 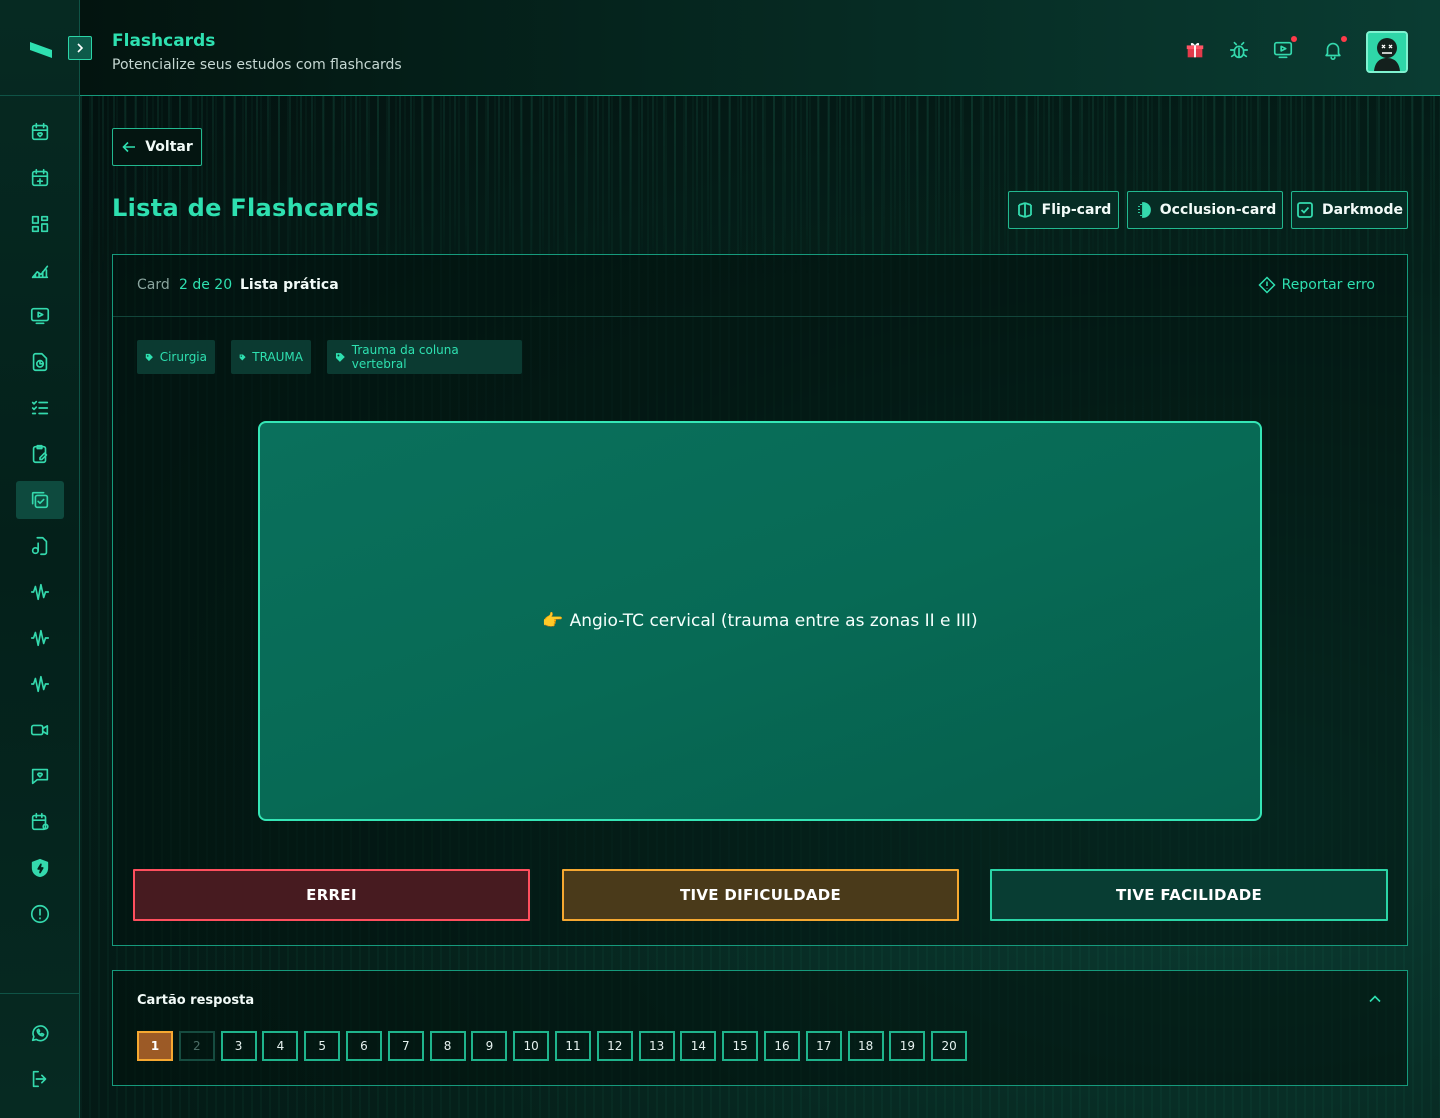 What do you see at coordinates (907, 1046) in the screenshot?
I see `answer-number-19: 19` at bounding box center [907, 1046].